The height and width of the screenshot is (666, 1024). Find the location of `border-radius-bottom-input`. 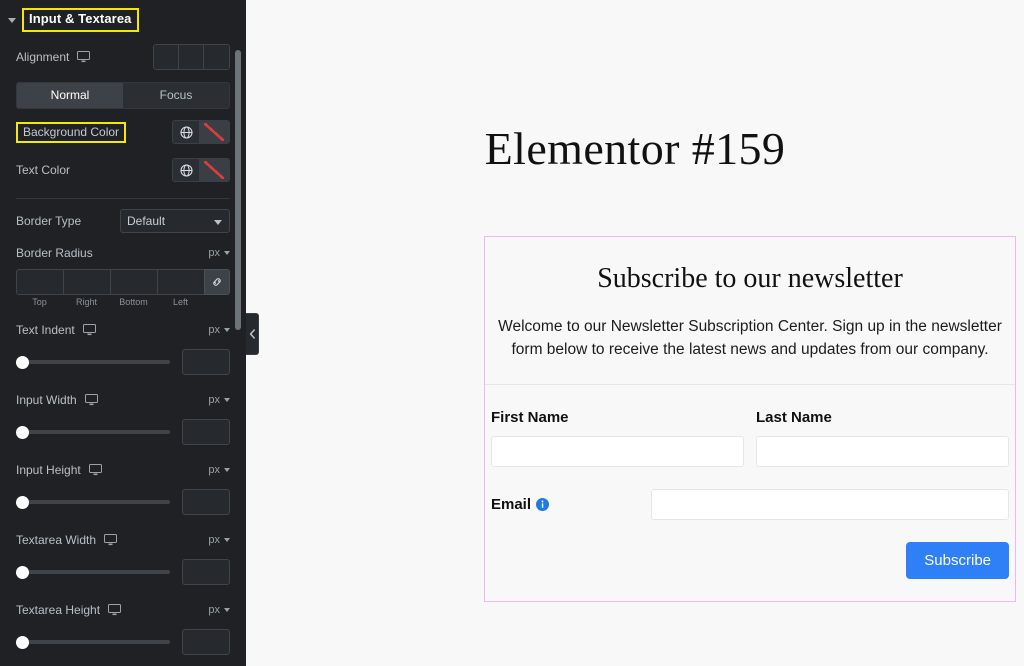

border-radius-bottom-input is located at coordinates (133, 282).